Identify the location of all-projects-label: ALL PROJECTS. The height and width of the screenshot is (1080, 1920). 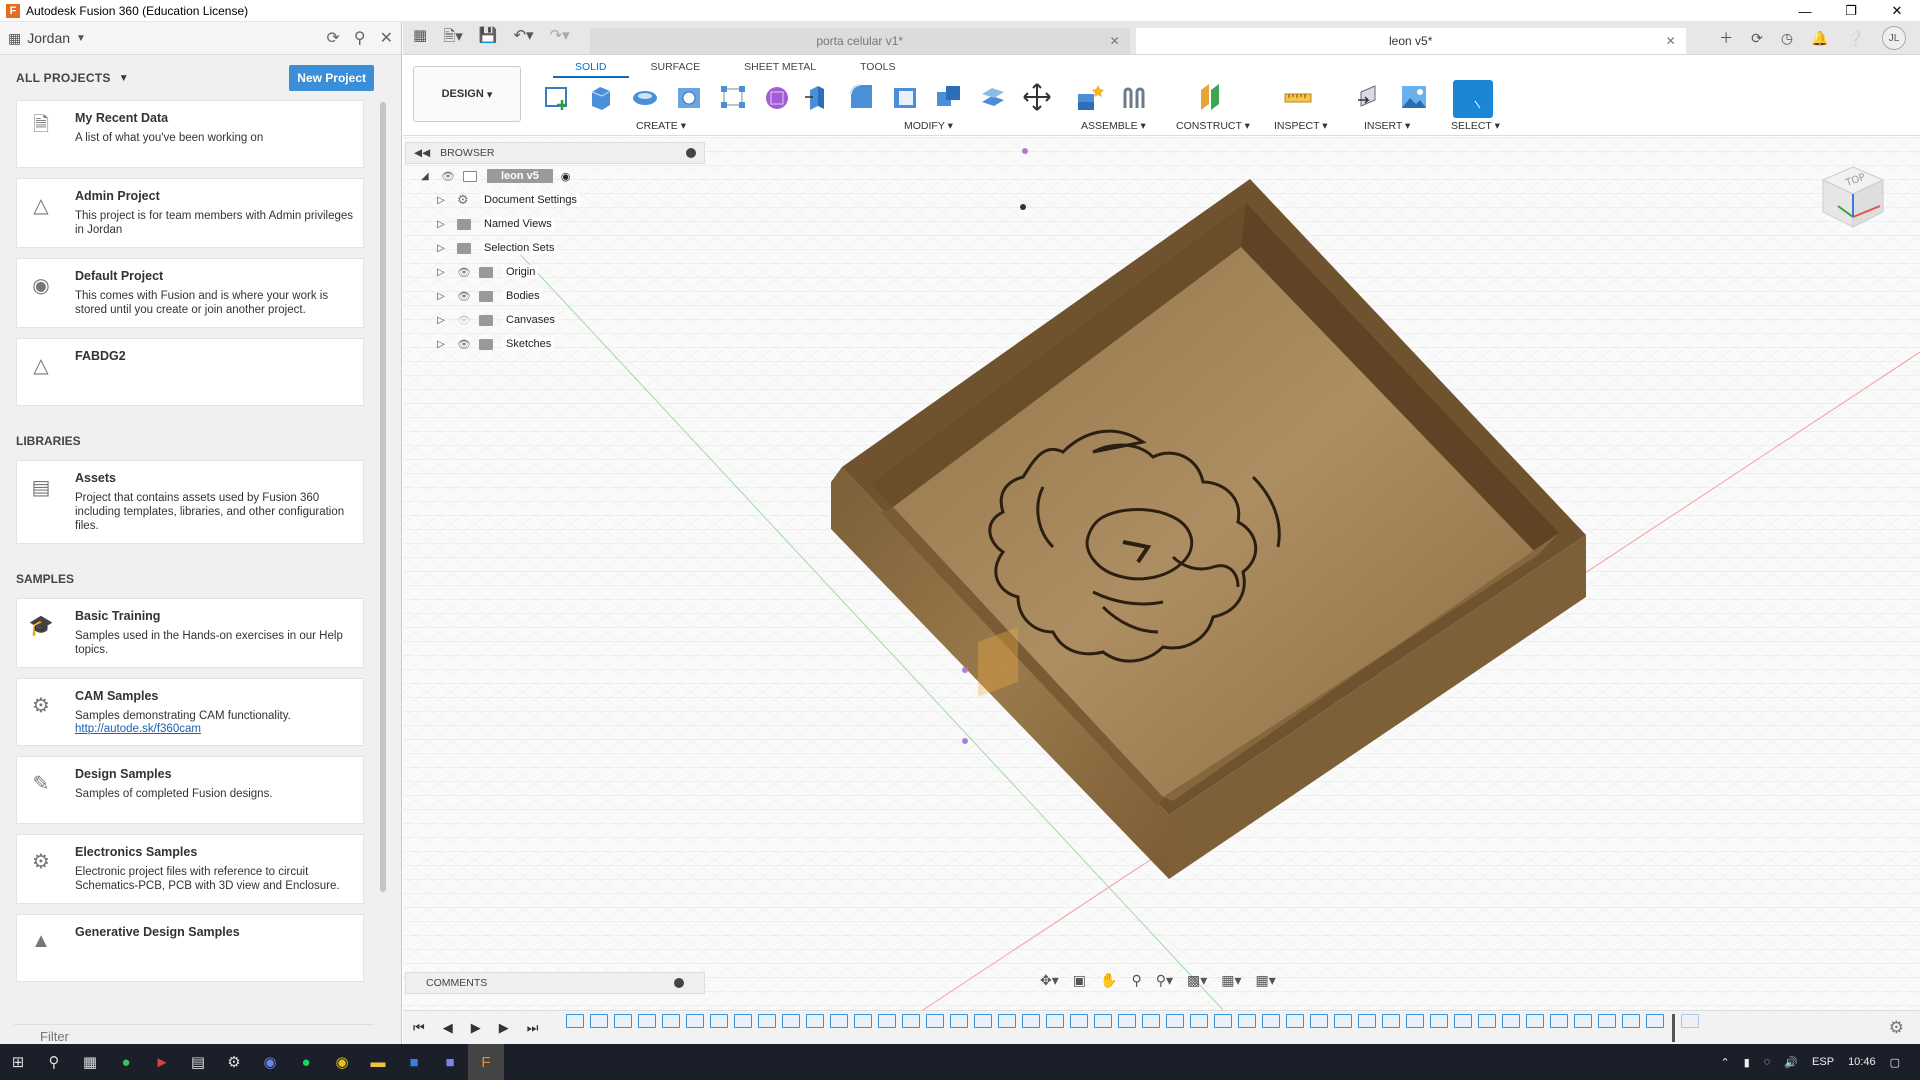
(63, 78).